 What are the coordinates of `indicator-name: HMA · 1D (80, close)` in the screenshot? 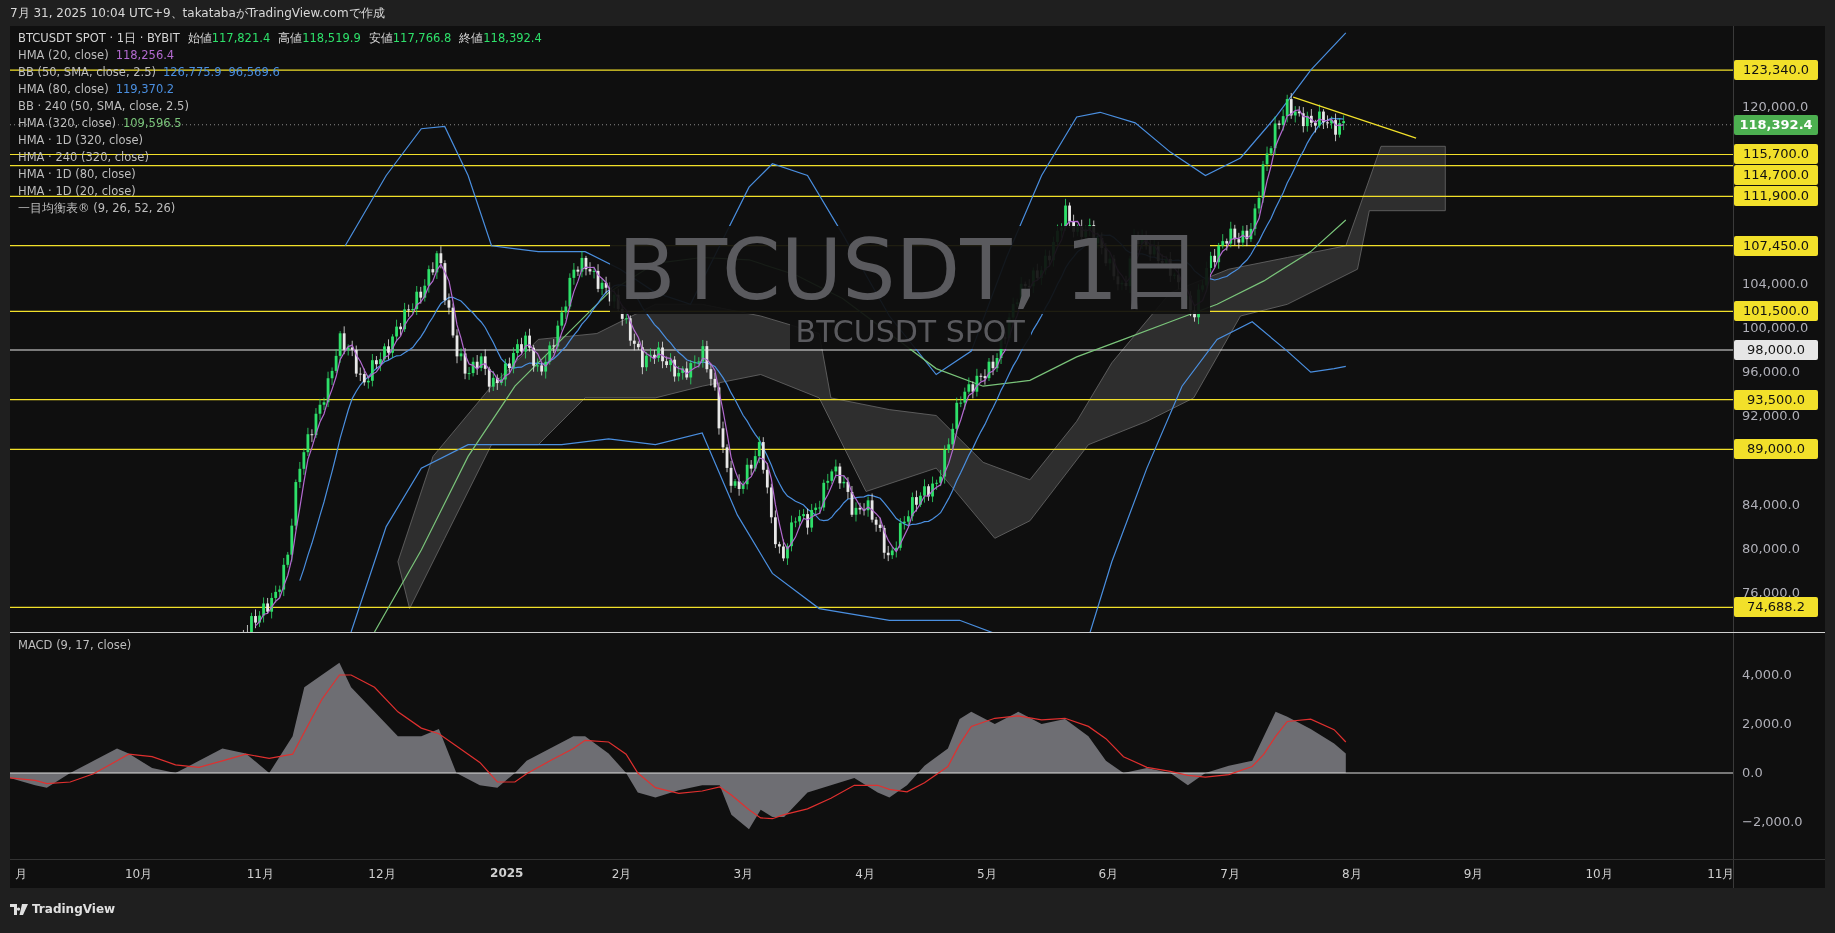 It's located at (77, 174).